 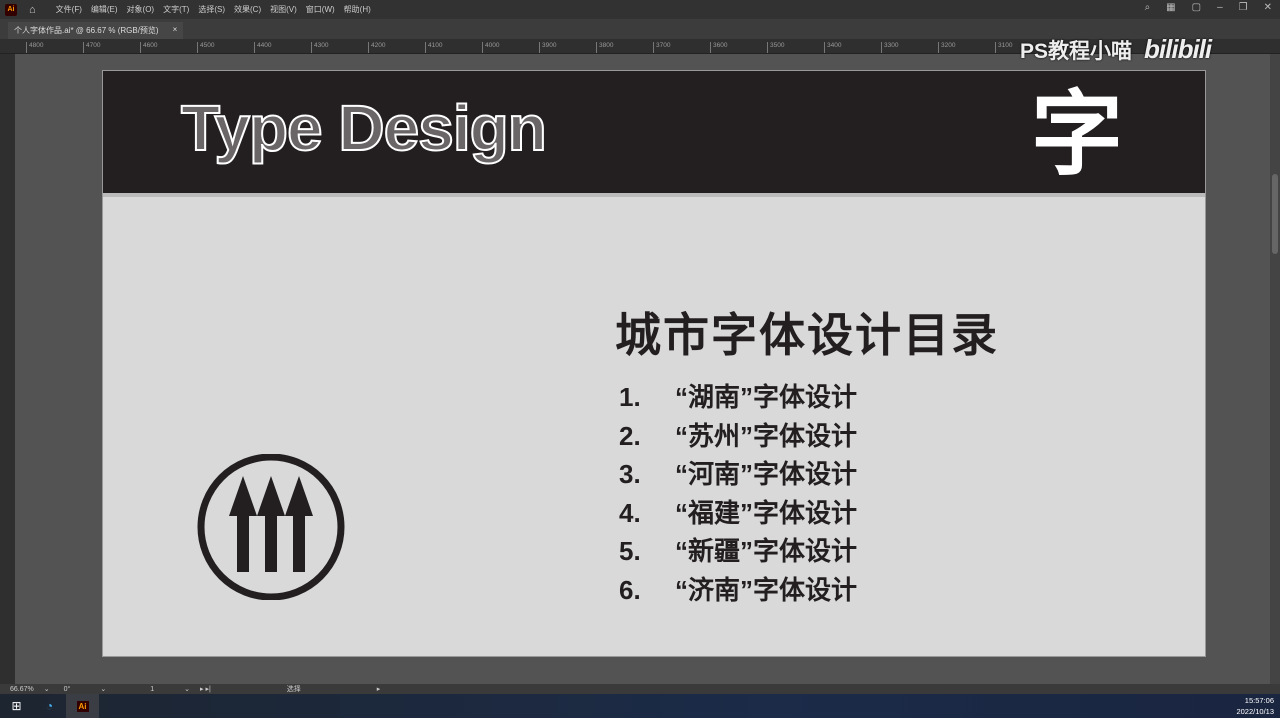 What do you see at coordinates (211, 9) in the screenshot?
I see `menu-select: 选择(S)` at bounding box center [211, 9].